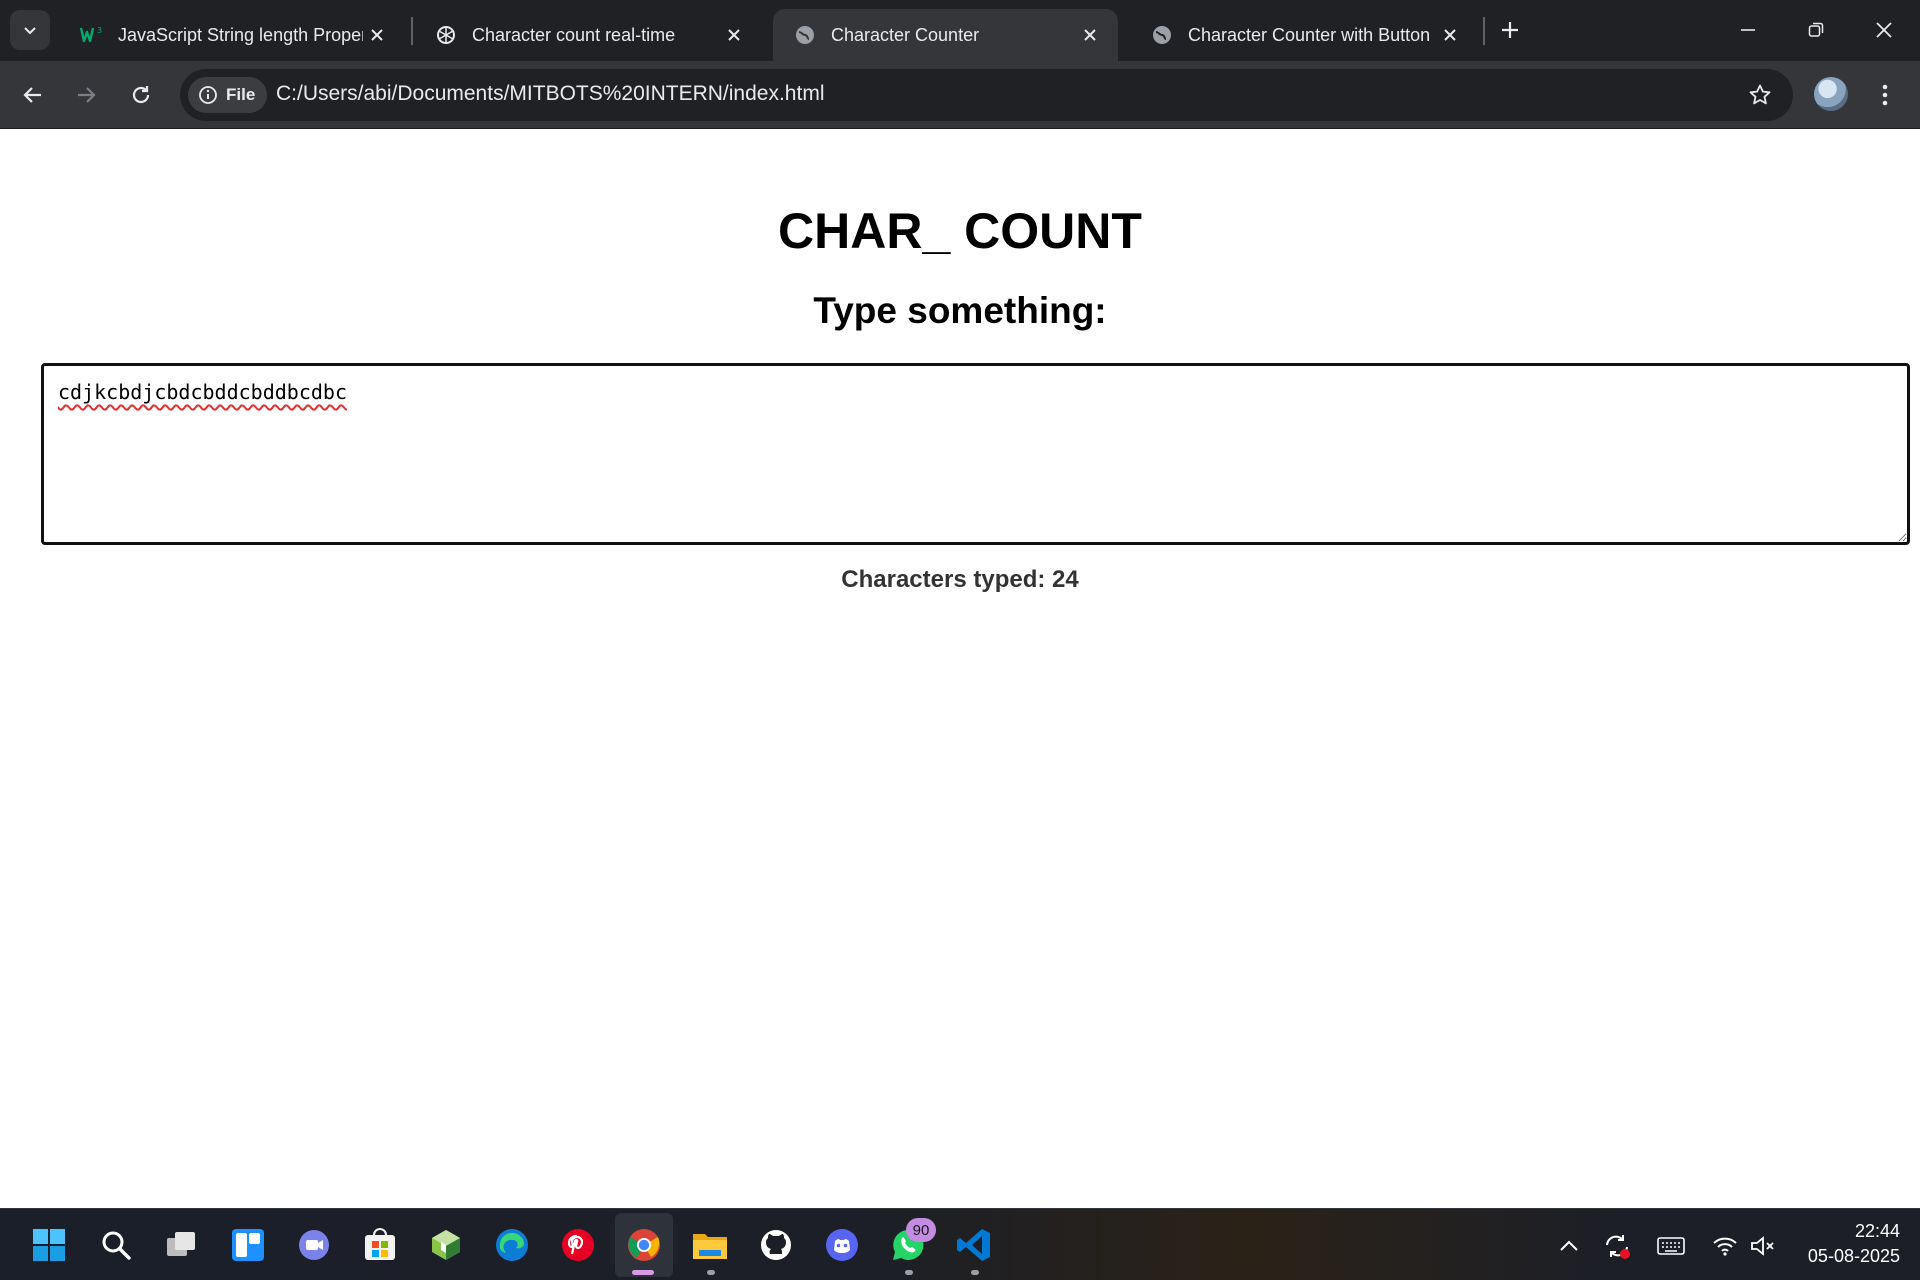 This screenshot has height=1280, width=1920. I want to click on vscode-running-indicator, so click(975, 1272).